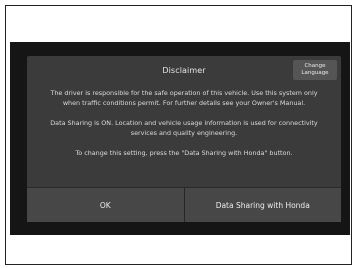 The height and width of the screenshot is (268, 360). I want to click on change-language-label-line1: Change, so click(315, 66).